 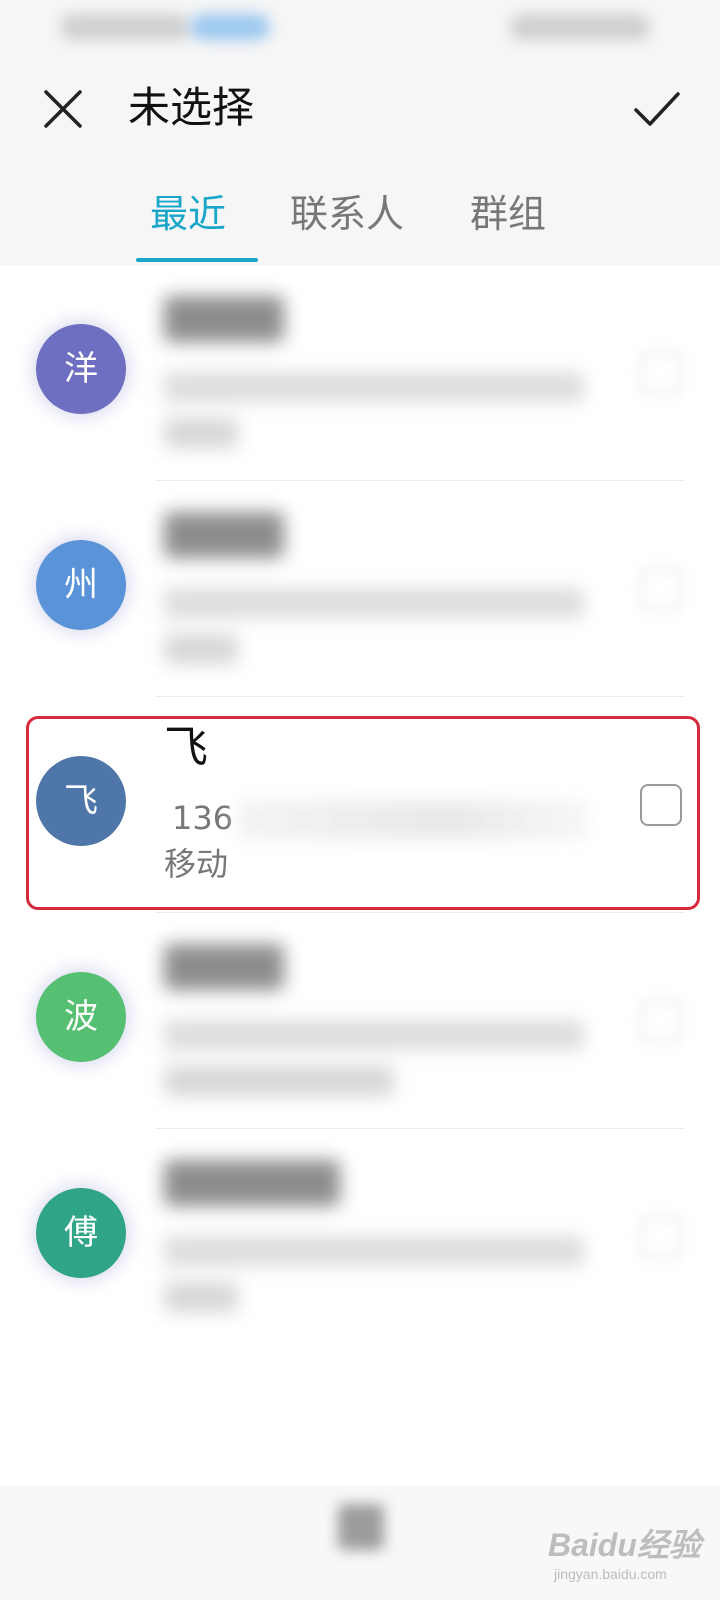 I want to click on avatar: 州, so click(x=81, y=585).